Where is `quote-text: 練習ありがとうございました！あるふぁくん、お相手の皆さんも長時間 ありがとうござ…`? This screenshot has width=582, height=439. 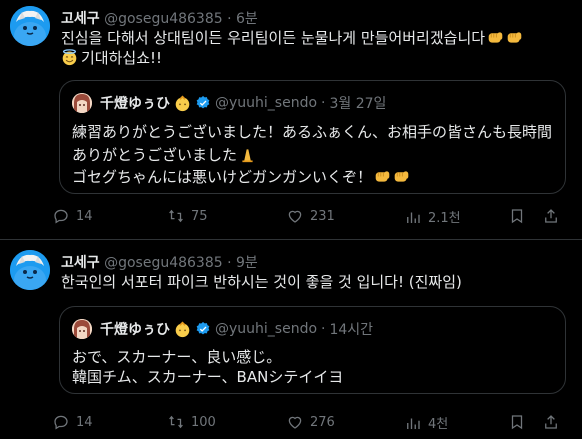 quote-text: 練習ありがとうございました！あるふぁくん、お相手の皆さんも長時間 ありがとうござ… is located at coordinates (312, 154).